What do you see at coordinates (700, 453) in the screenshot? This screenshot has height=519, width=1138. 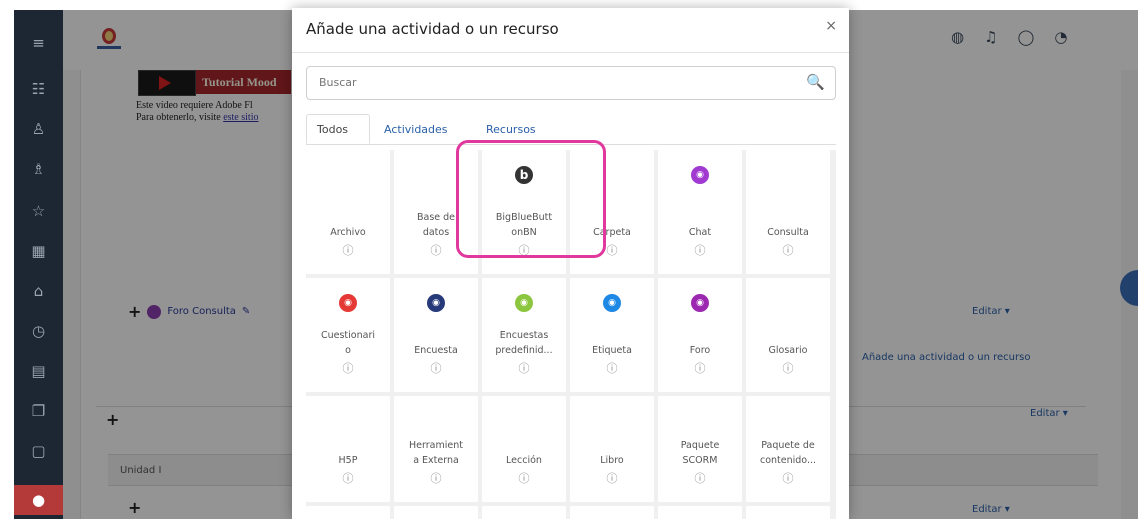 I see `activity-label: Paquete SCORM` at bounding box center [700, 453].